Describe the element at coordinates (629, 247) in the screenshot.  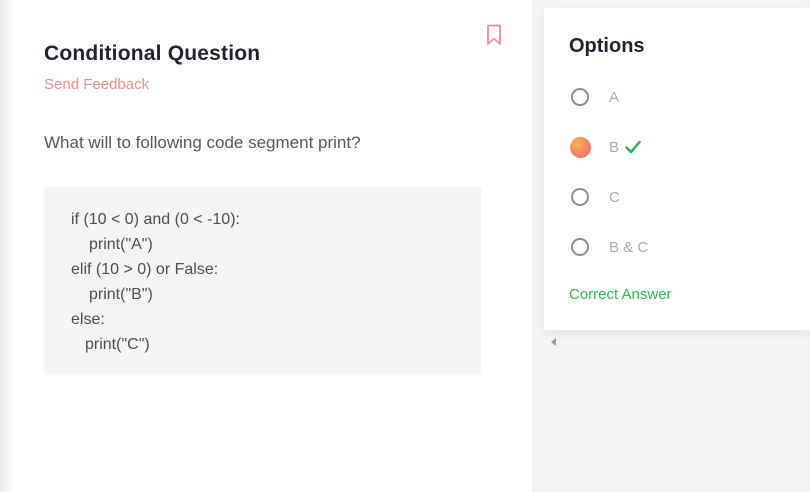
I see `option-label: B & C` at that location.